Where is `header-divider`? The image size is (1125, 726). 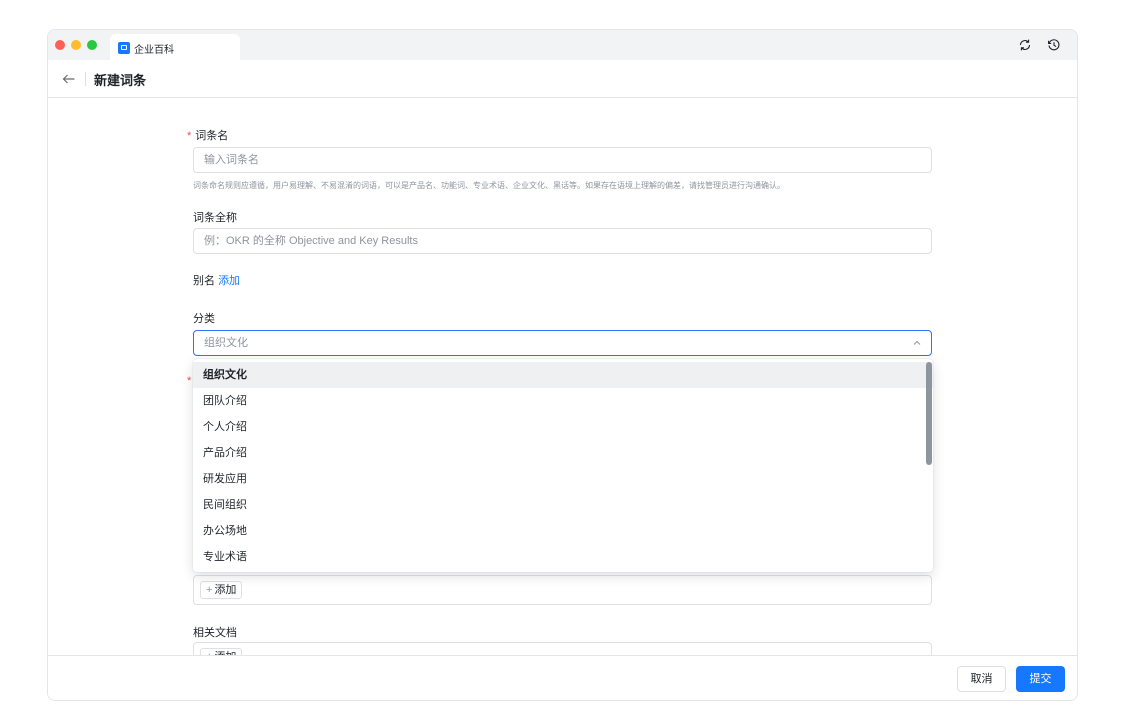
header-divider is located at coordinates (85, 79).